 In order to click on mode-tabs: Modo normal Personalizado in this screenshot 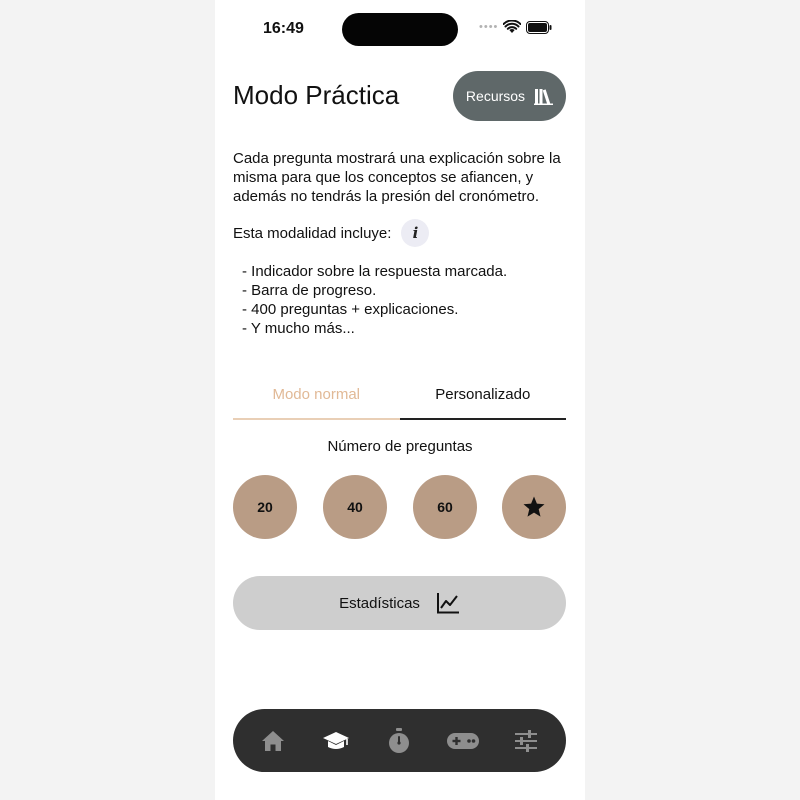, I will do `click(399, 402)`.